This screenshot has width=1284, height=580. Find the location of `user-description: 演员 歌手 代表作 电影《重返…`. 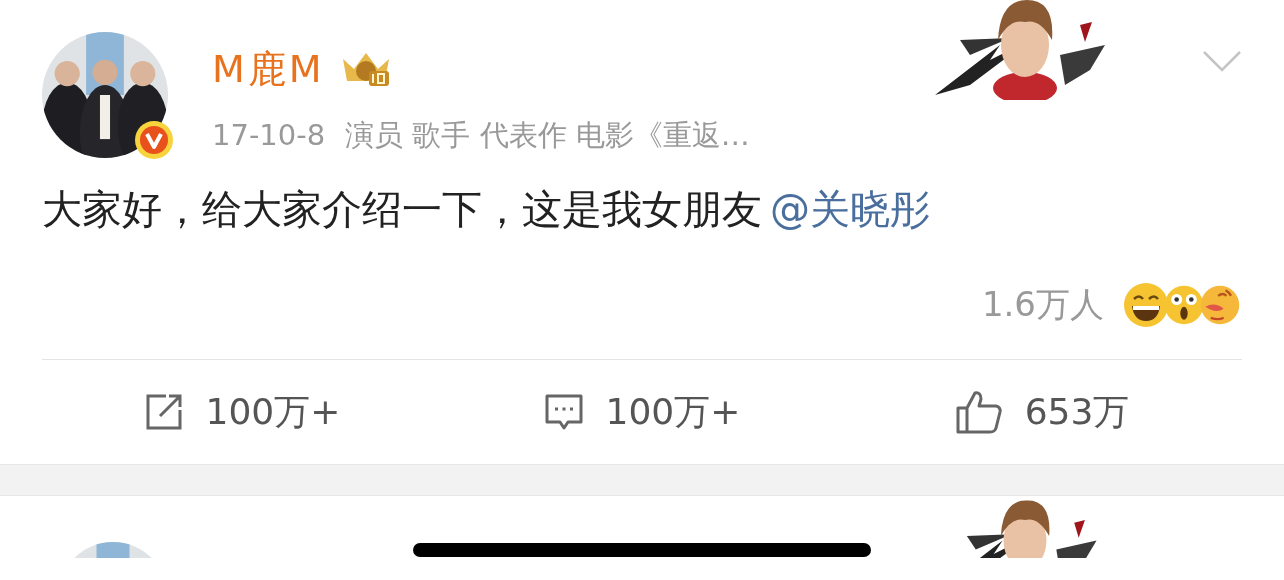

user-description: 演员 歌手 代表作 电影《重返… is located at coordinates (547, 135).